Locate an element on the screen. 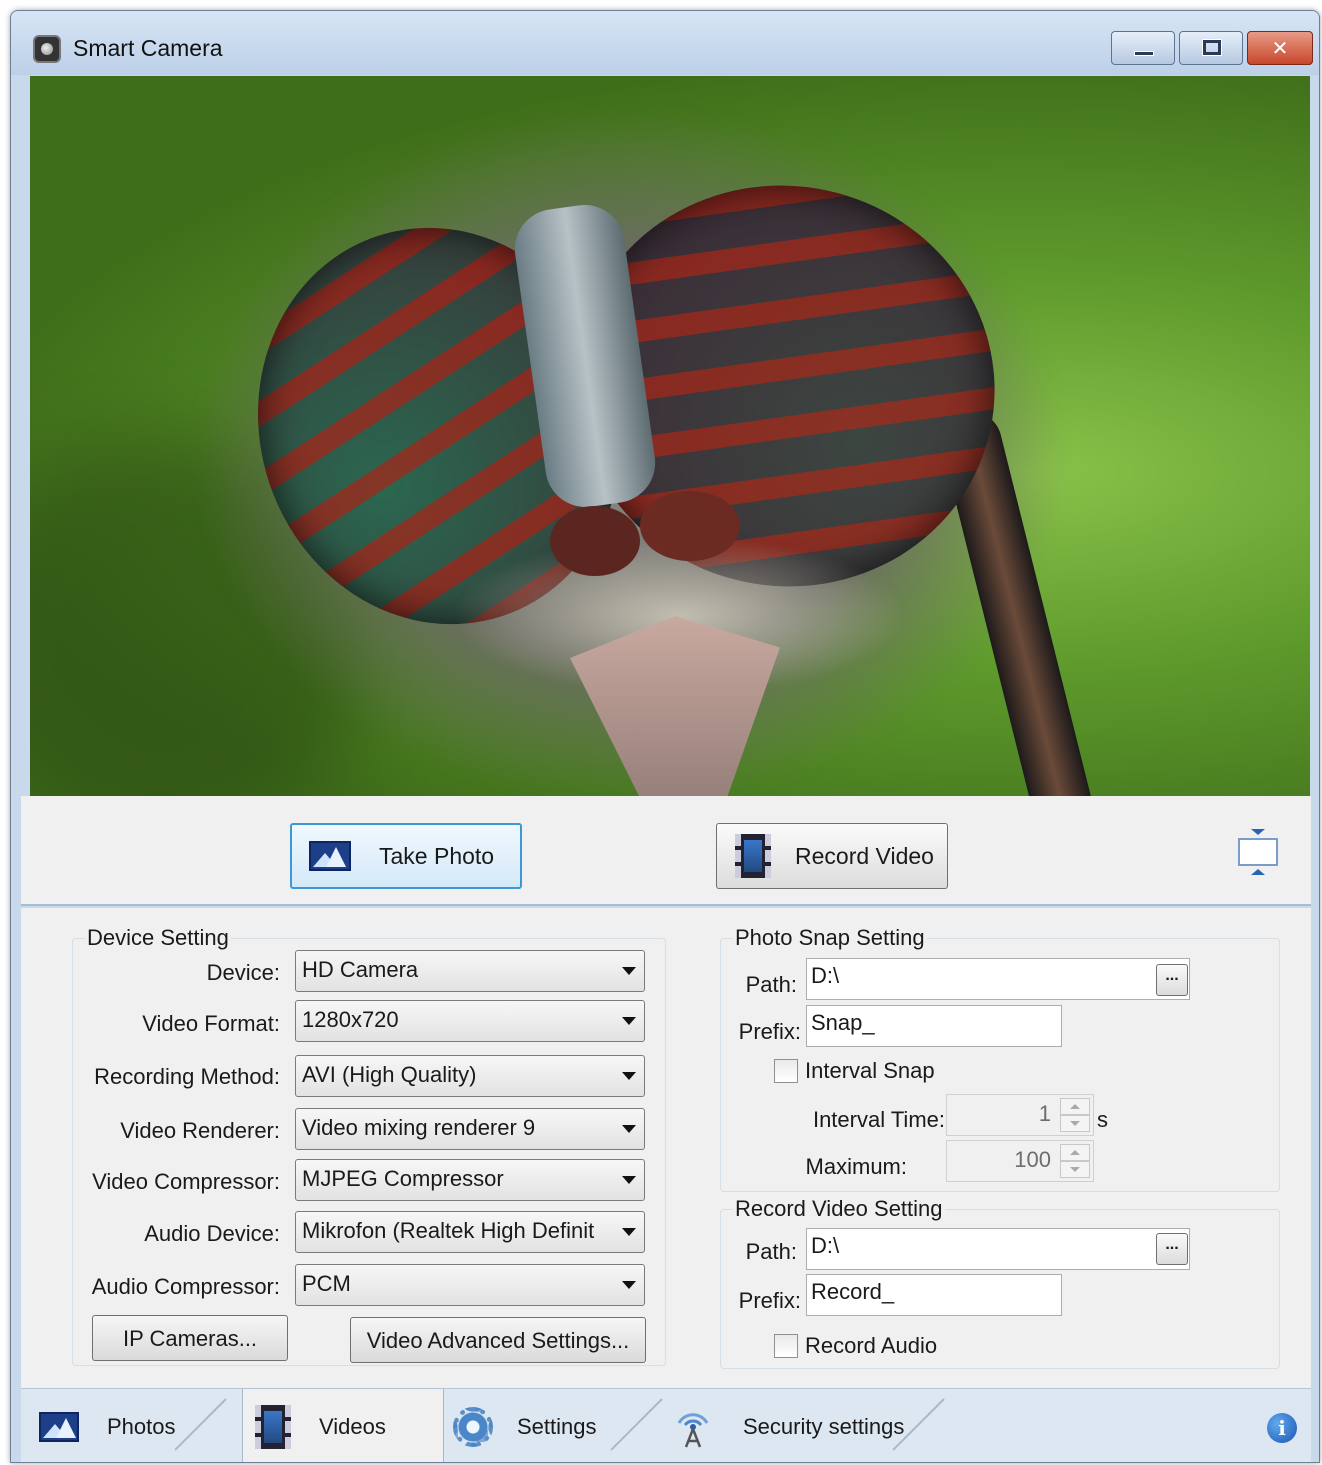 This screenshot has height=1465, width=1322. maximum-spinner: 100 is located at coordinates (1020, 1161).